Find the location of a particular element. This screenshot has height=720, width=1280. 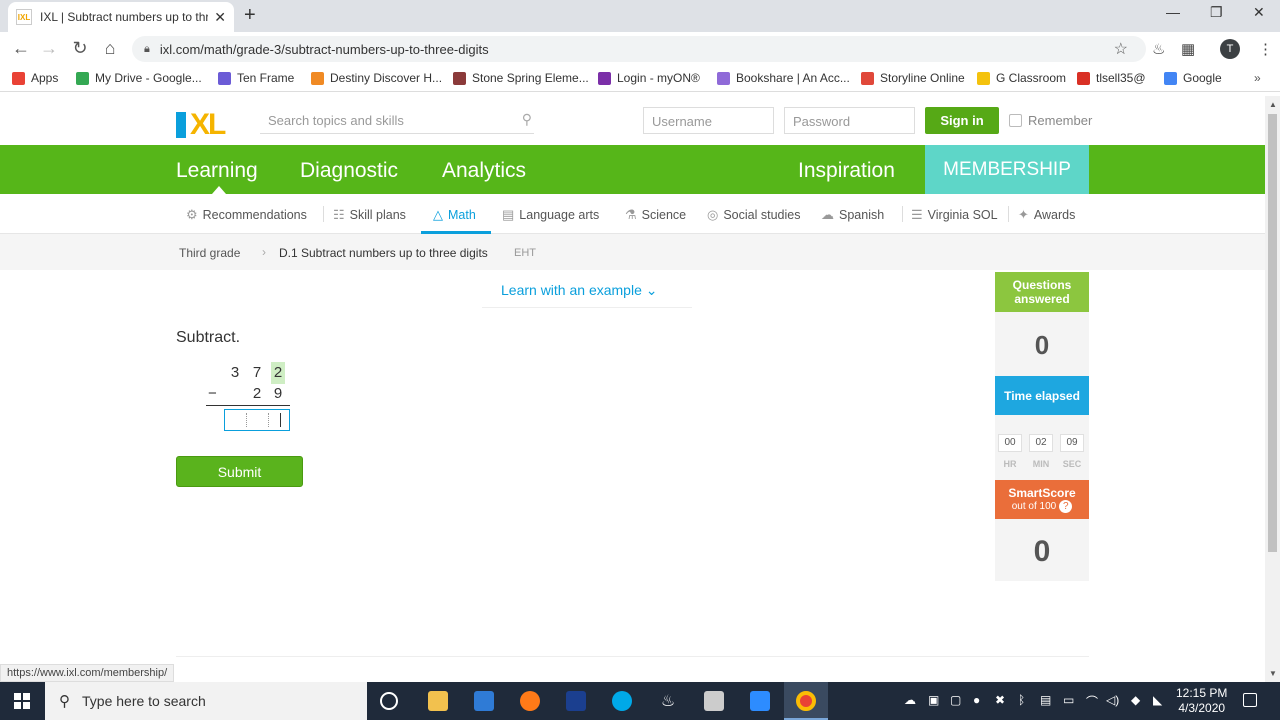

reload-icon: ↻ is located at coordinates (80, 48).